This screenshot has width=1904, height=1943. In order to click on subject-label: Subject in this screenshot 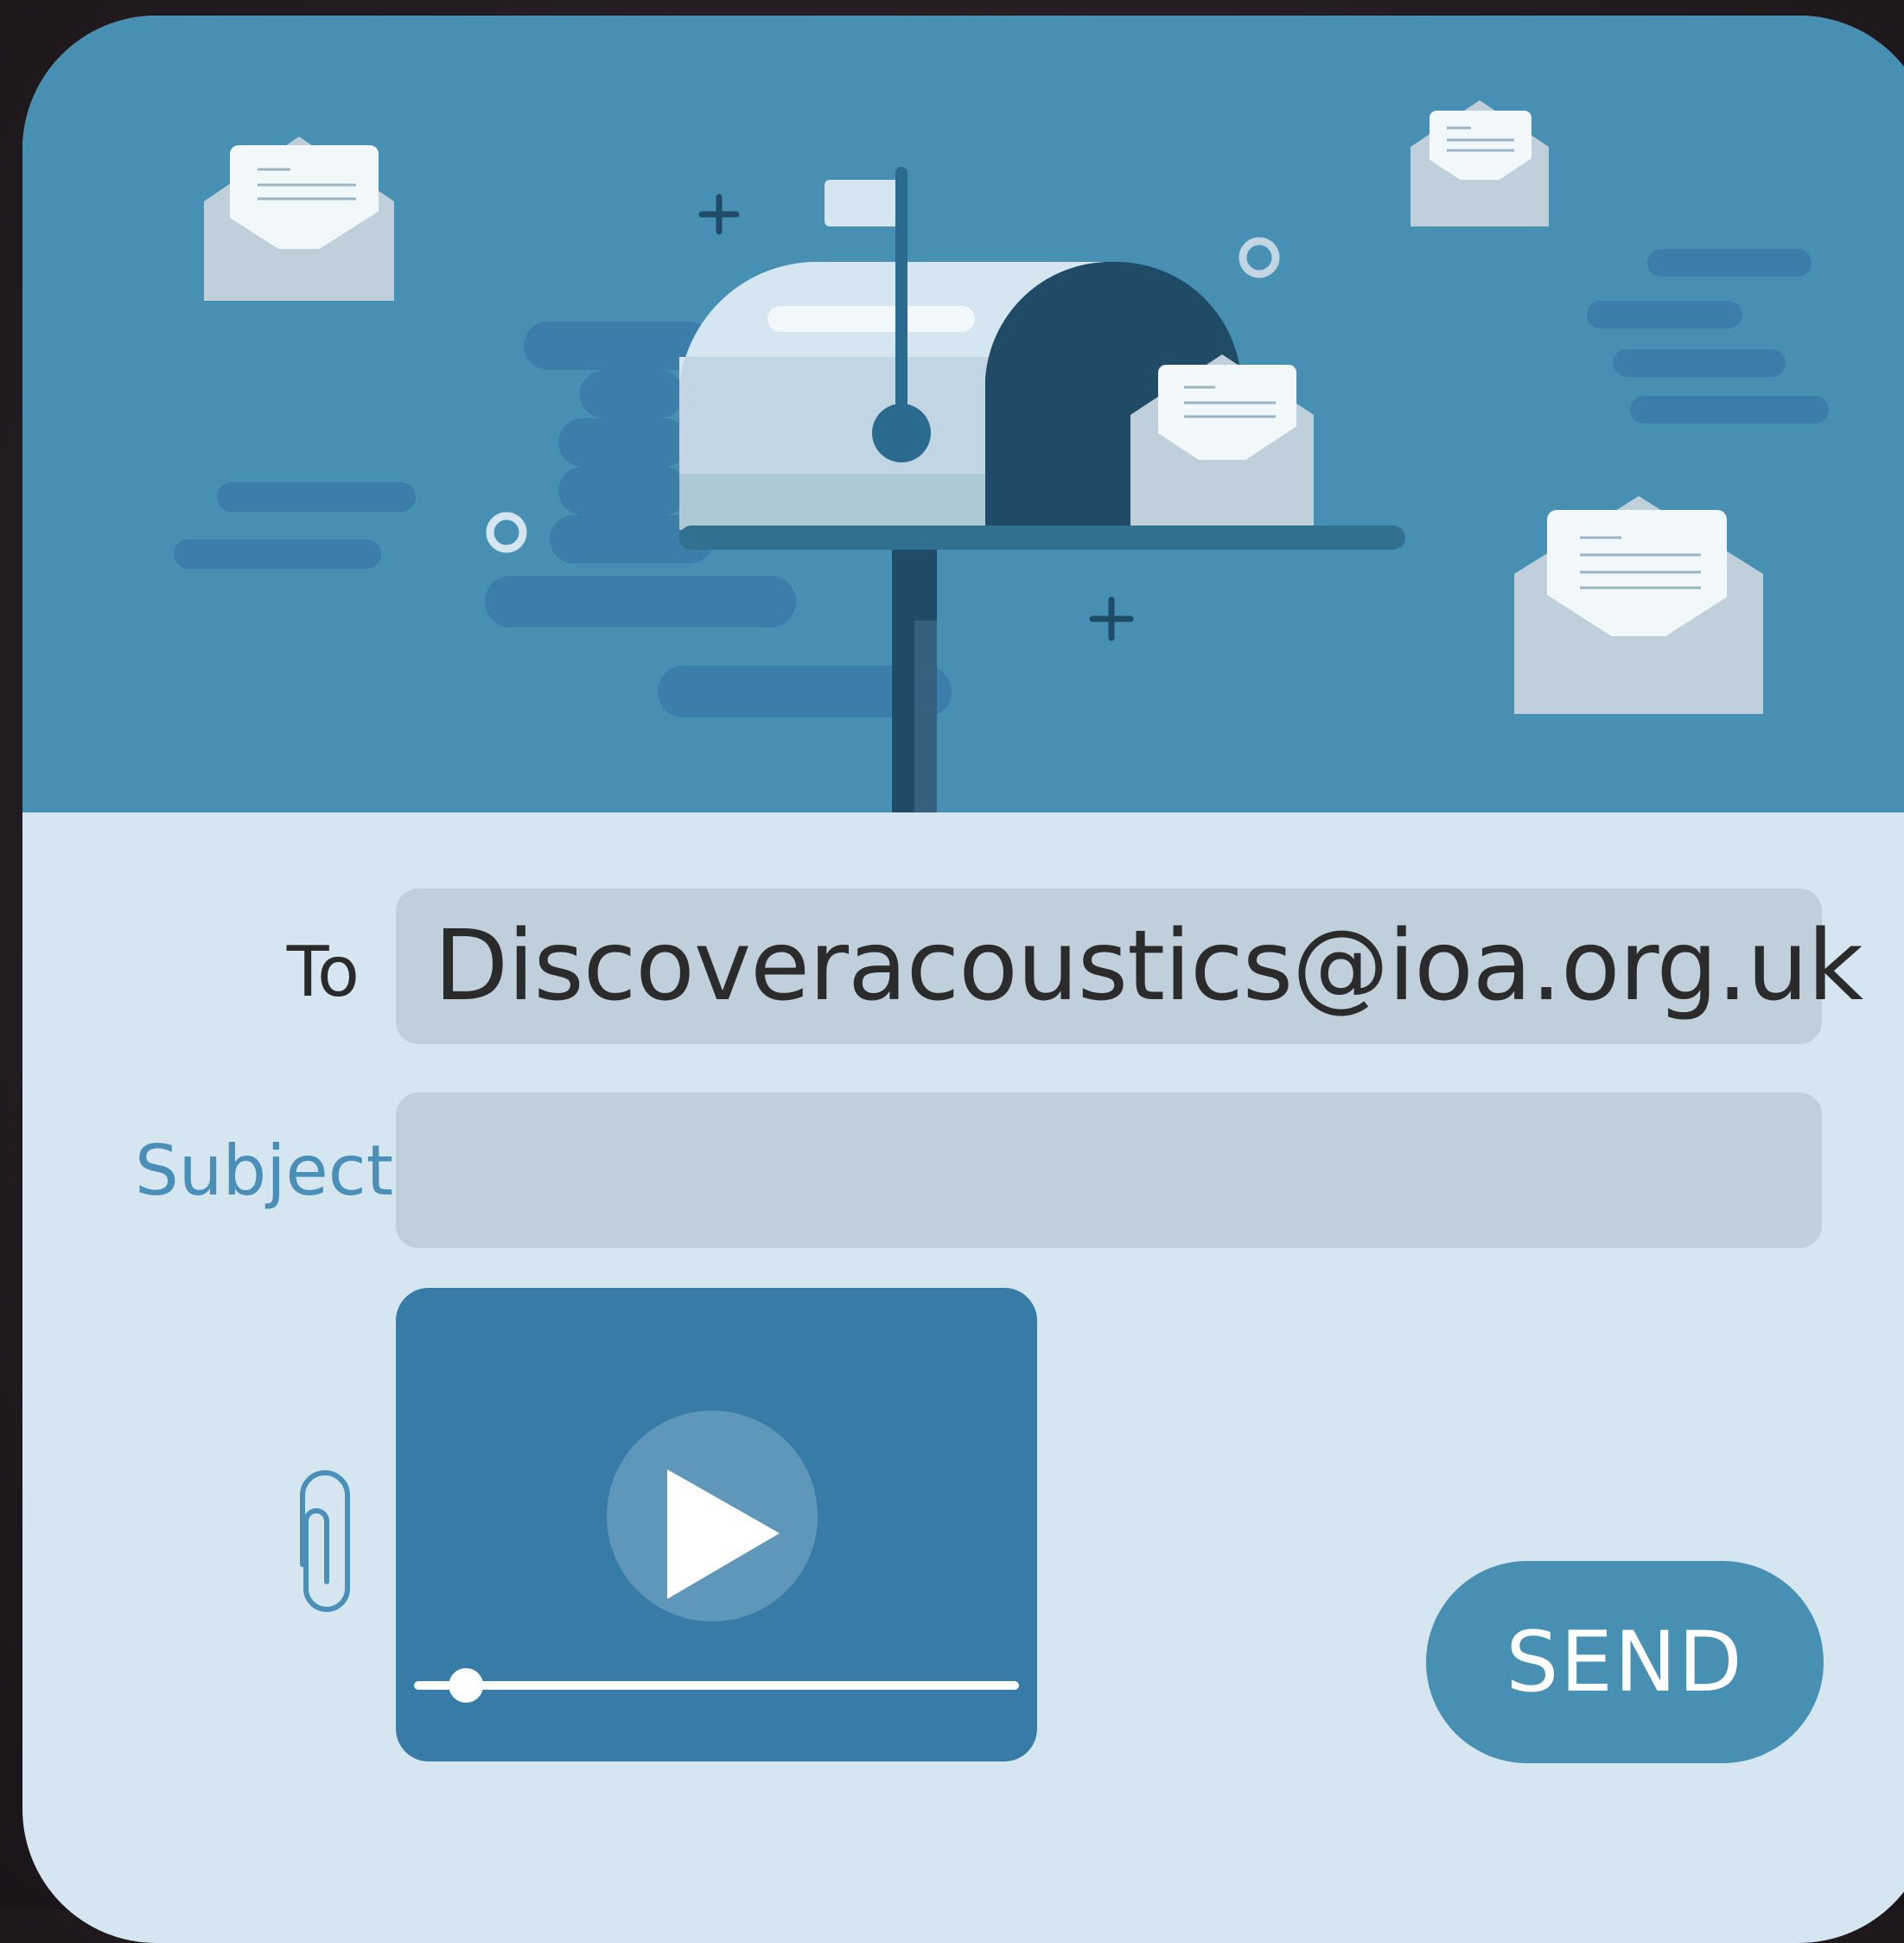, I will do `click(265, 1171)`.